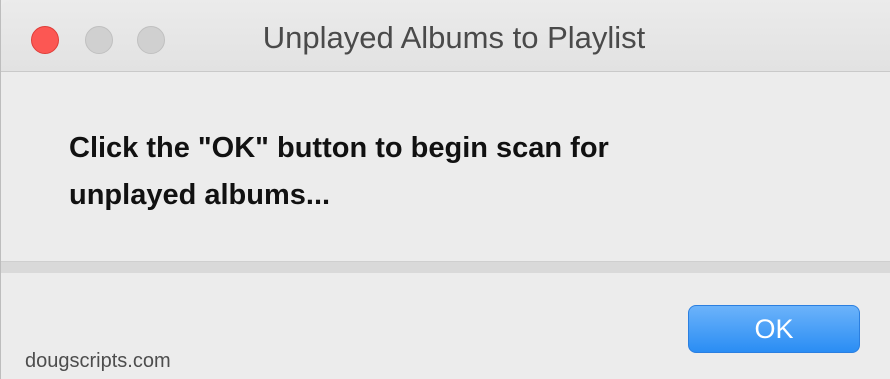 The width and height of the screenshot is (890, 379). What do you see at coordinates (98, 361) in the screenshot?
I see `footer-credit: dougscripts.com` at bounding box center [98, 361].